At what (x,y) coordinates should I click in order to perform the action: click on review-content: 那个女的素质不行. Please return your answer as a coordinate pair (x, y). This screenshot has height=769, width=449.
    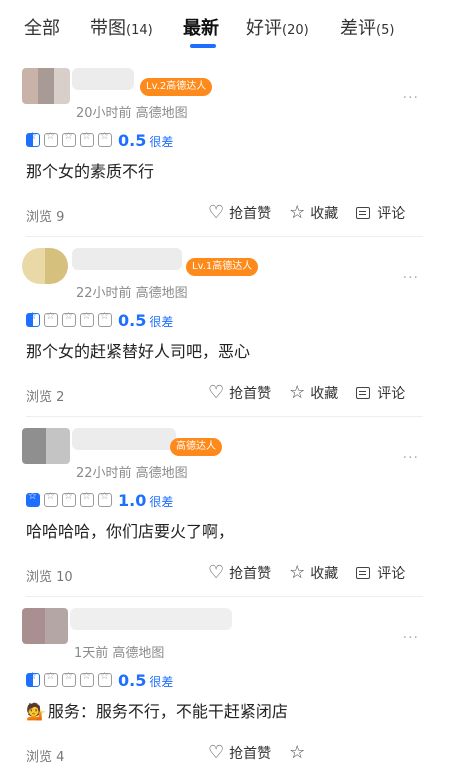
    Looking at the image, I should click on (90, 170).